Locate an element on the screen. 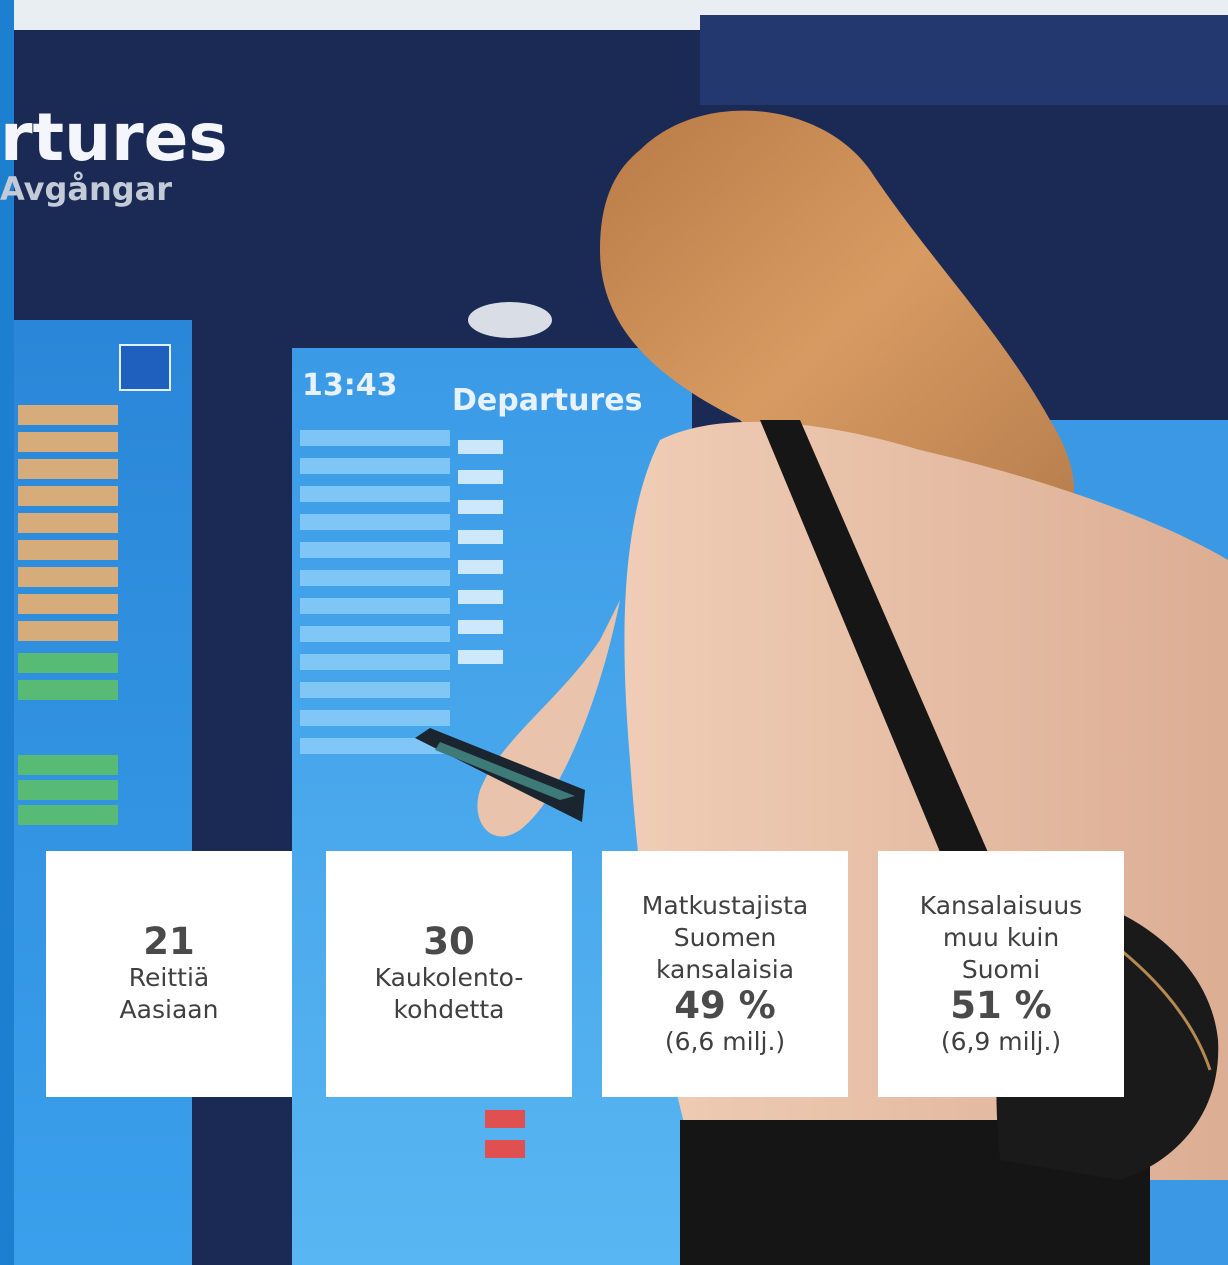  stat-label-line: Suomi is located at coordinates (1001, 969).